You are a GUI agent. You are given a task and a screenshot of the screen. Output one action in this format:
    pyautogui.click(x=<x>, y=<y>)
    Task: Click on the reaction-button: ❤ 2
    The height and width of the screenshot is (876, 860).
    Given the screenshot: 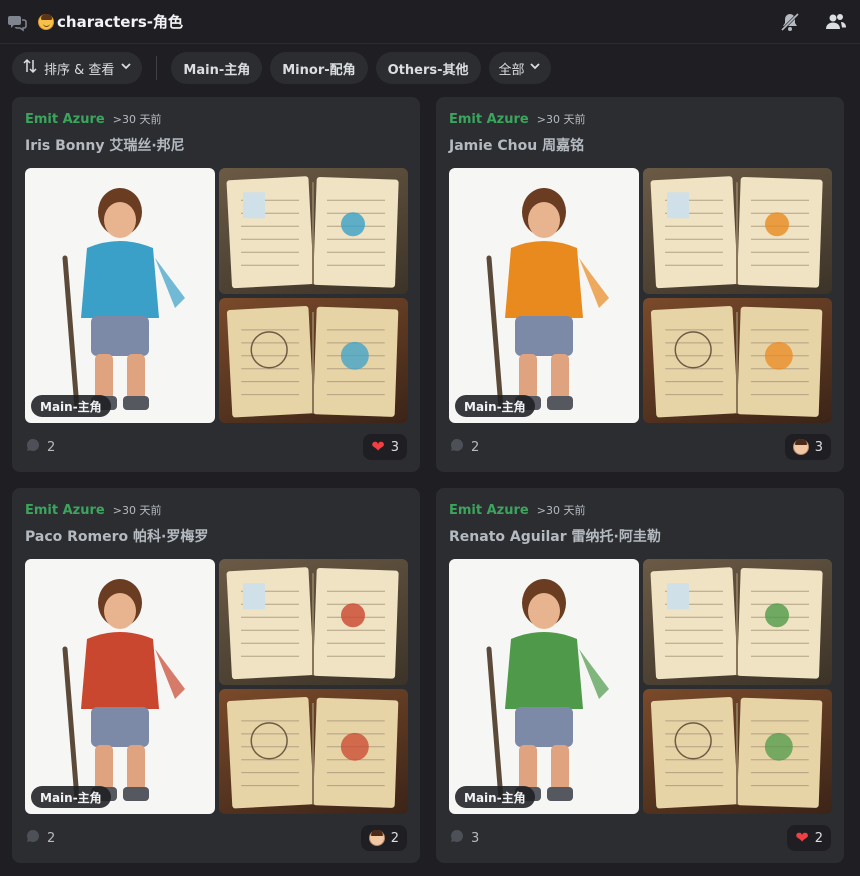 What is the action you would take?
    pyautogui.click(x=809, y=838)
    